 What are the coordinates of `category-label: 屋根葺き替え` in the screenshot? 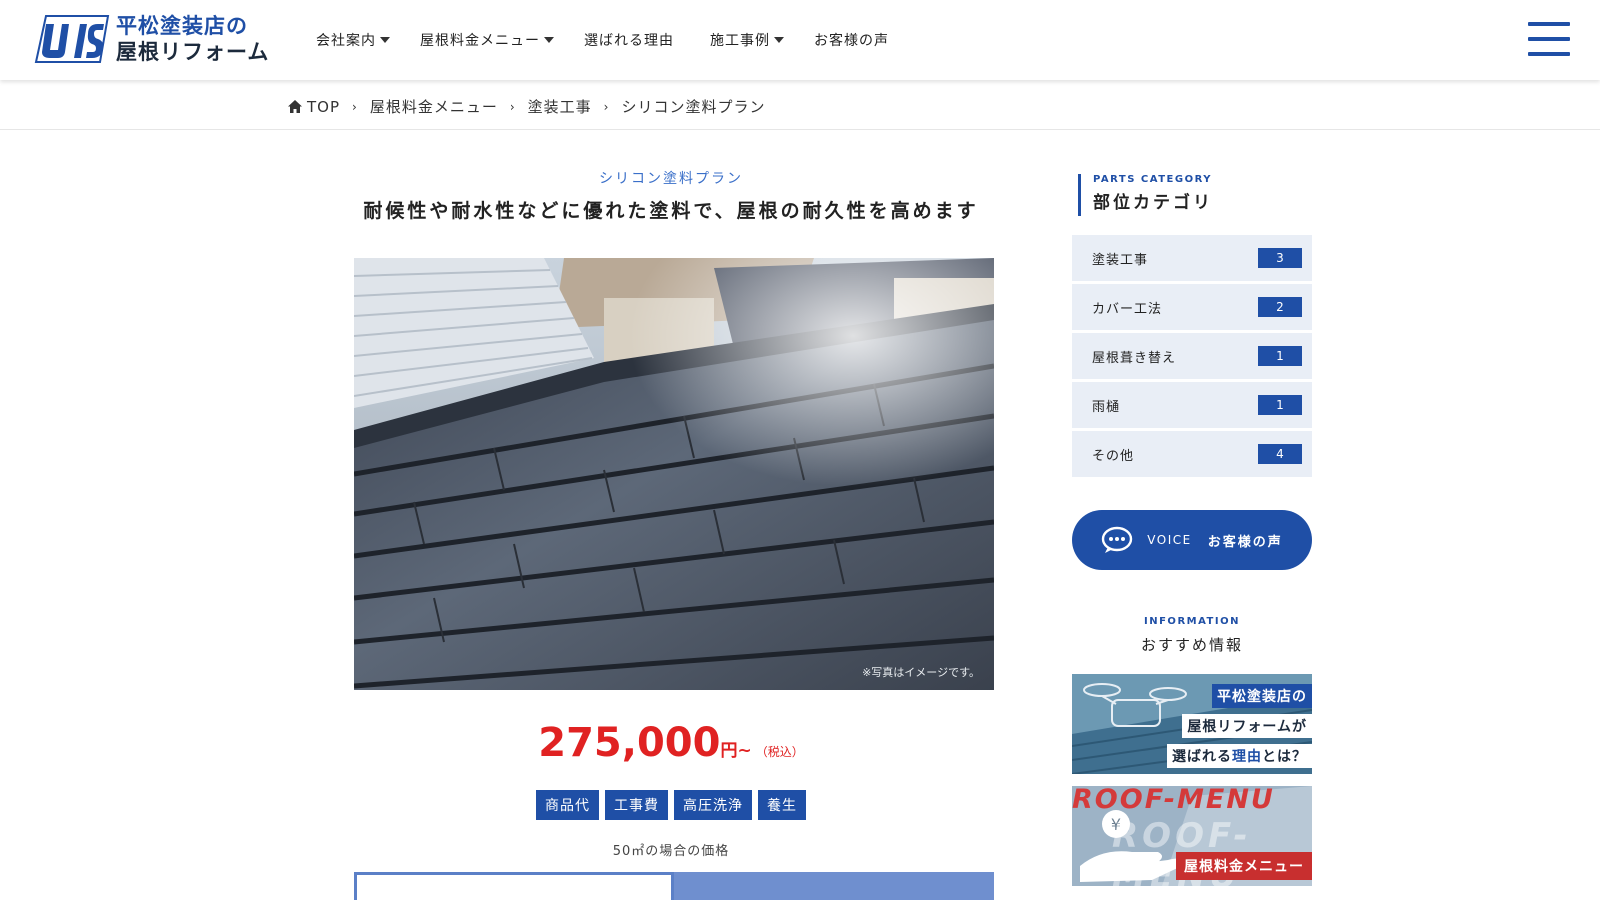 It's located at (1134, 358).